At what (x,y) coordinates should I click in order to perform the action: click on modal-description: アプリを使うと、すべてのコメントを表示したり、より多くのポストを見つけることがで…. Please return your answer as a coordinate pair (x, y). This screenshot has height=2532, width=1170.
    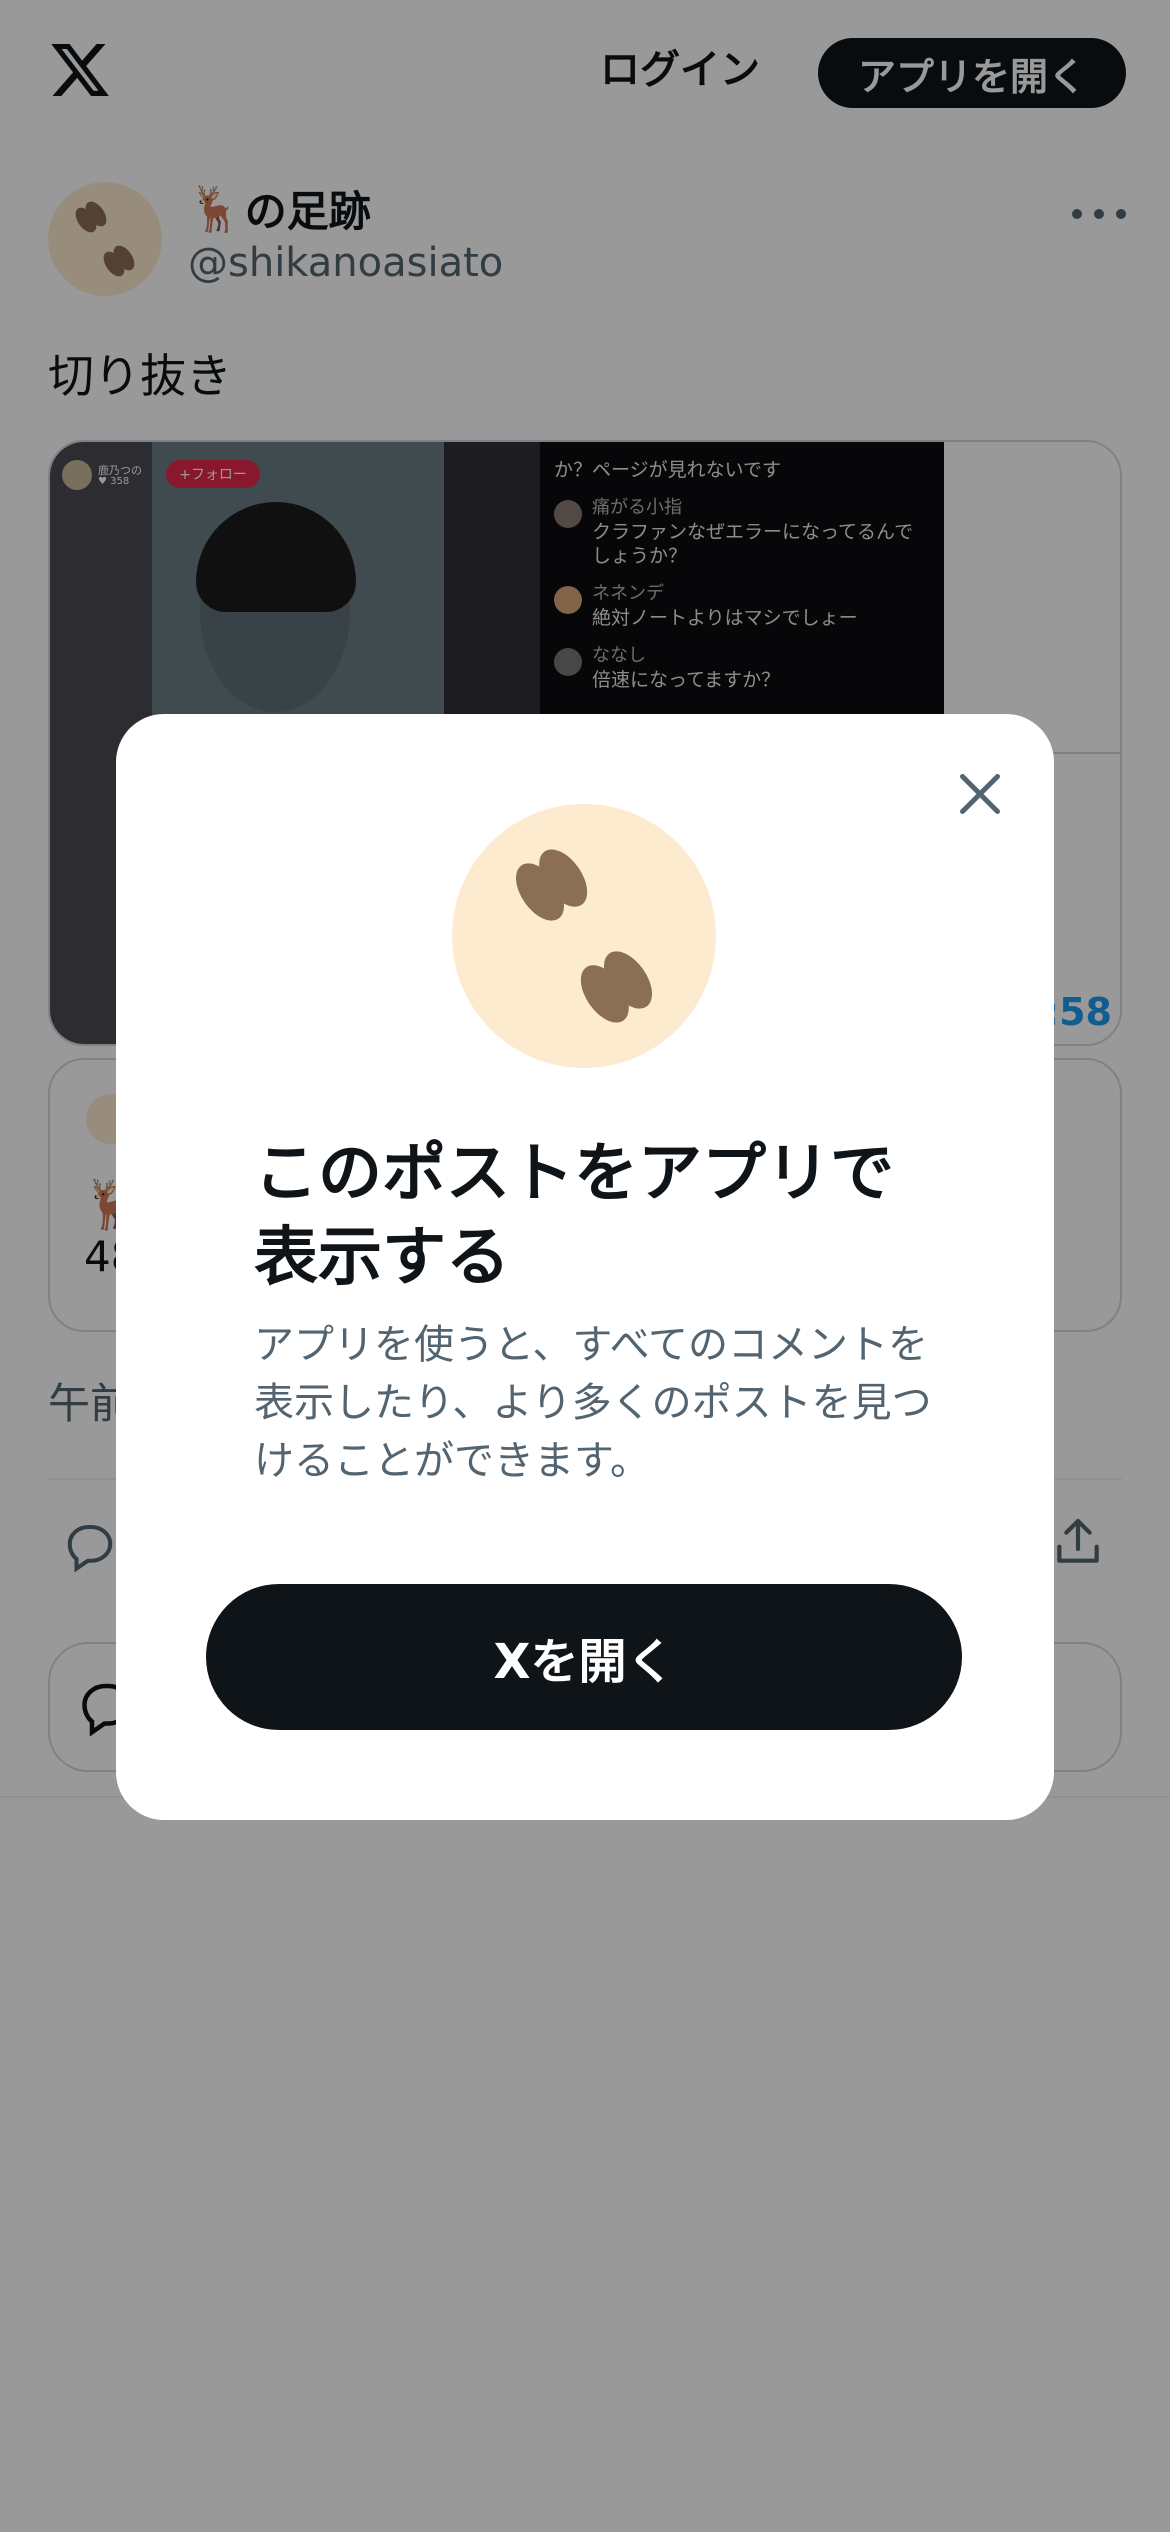
    Looking at the image, I should click on (593, 1403).